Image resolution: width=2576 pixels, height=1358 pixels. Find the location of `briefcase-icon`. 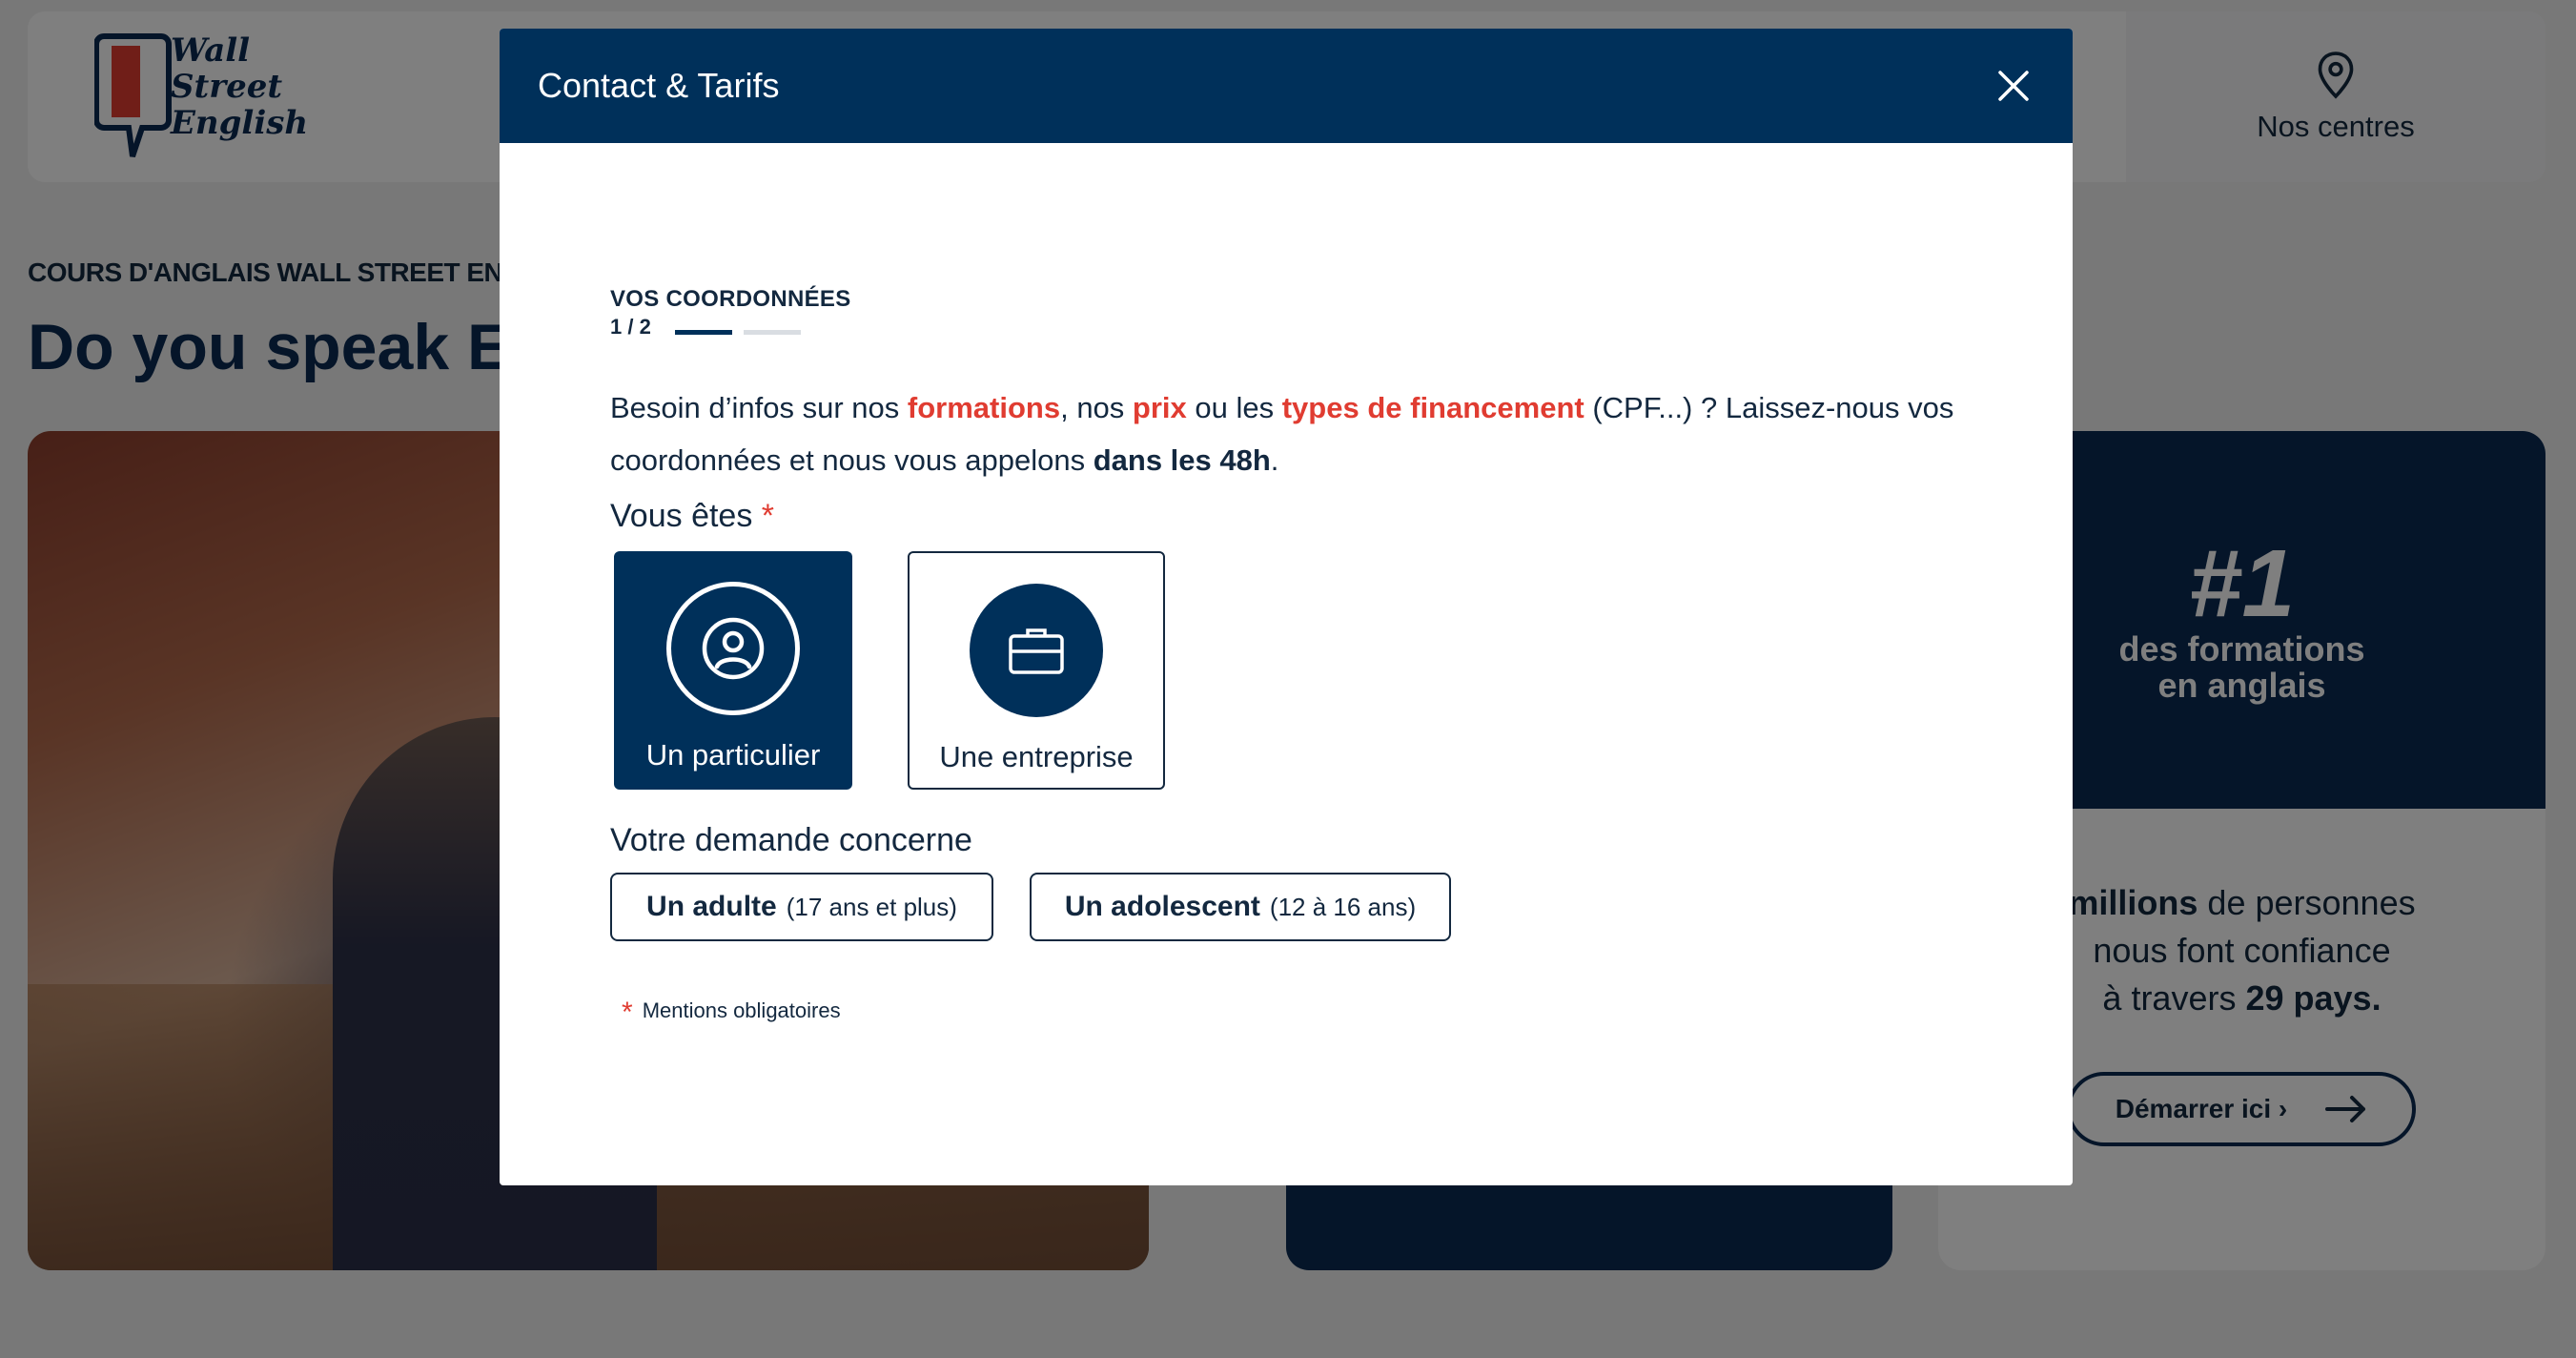

briefcase-icon is located at coordinates (1036, 651).